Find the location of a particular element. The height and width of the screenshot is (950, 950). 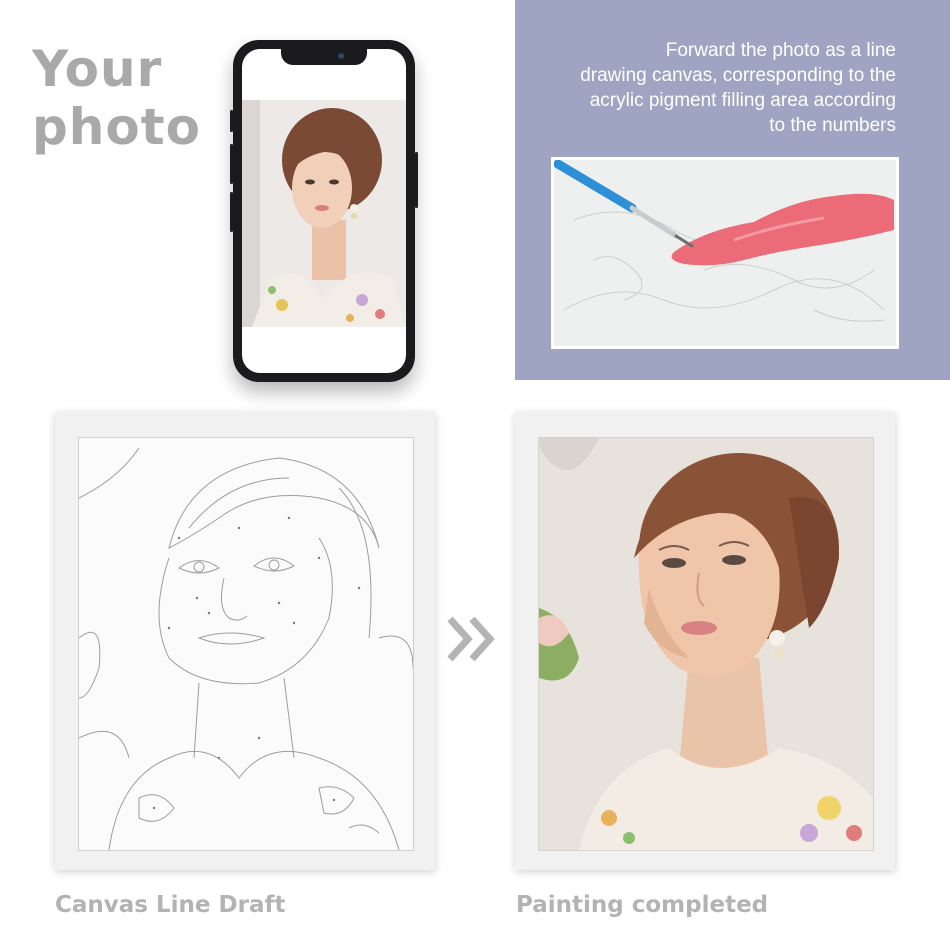

caption-painting-completed: Painting completed is located at coordinates (642, 905).